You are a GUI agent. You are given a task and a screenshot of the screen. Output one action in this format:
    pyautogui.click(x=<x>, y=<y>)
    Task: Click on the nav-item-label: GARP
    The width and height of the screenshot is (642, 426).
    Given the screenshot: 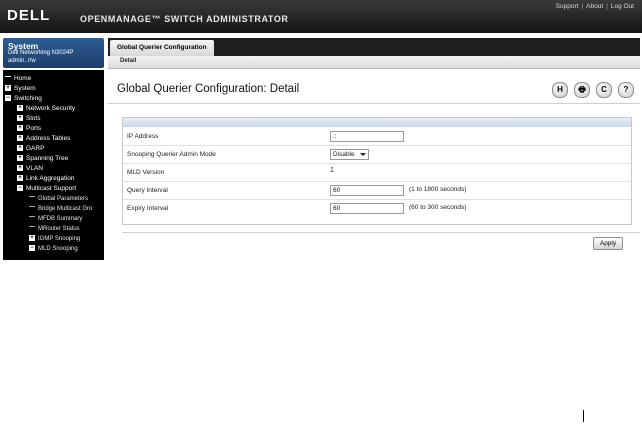 What is the action you would take?
    pyautogui.click(x=35, y=148)
    